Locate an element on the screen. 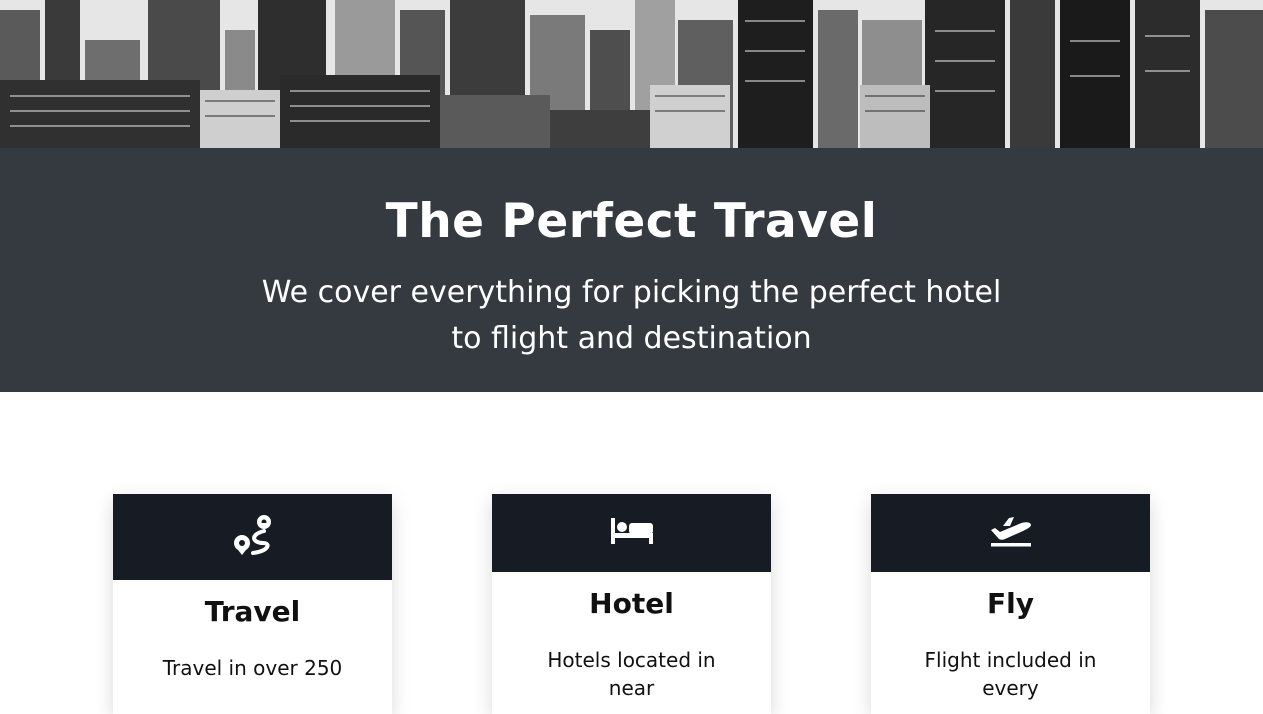 This screenshot has height=714, width=1263. card-title: Travel is located at coordinates (252, 611).